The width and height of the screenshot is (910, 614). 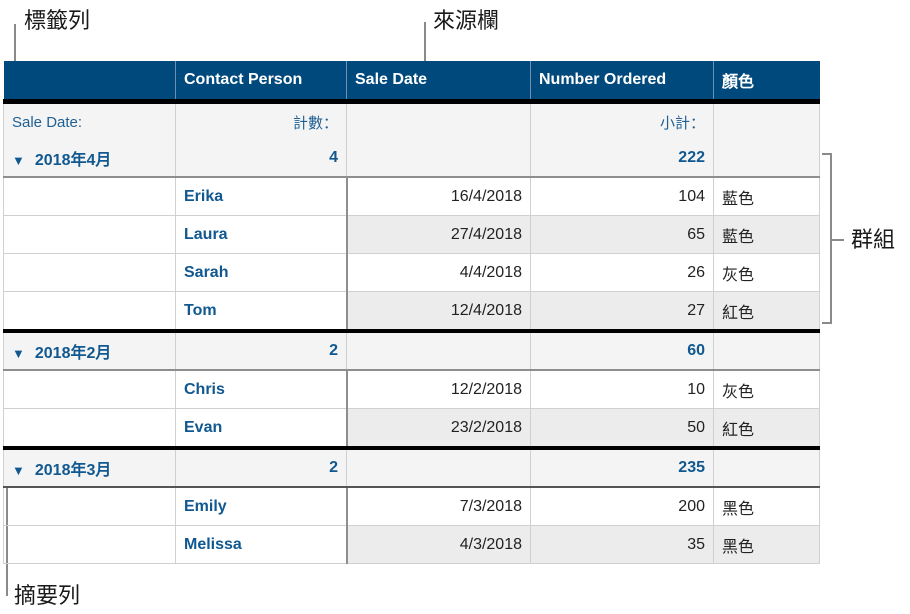 I want to click on table-row: Erika 16/4/2018 104 藍色, so click(x=411, y=196).